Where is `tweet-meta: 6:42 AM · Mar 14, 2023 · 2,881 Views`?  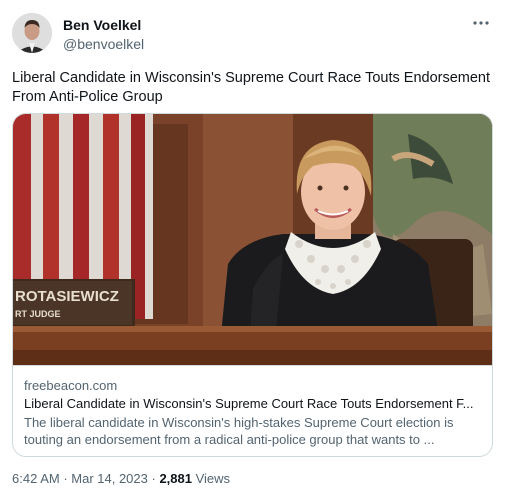
tweet-meta: 6:42 AM · Mar 14, 2023 · 2,881 Views is located at coordinates (121, 479).